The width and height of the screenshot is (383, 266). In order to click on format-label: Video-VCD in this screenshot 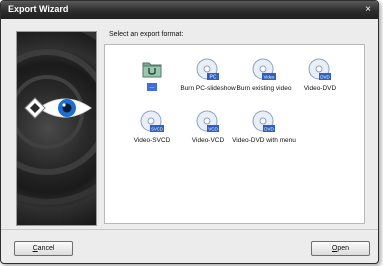, I will do `click(208, 140)`.